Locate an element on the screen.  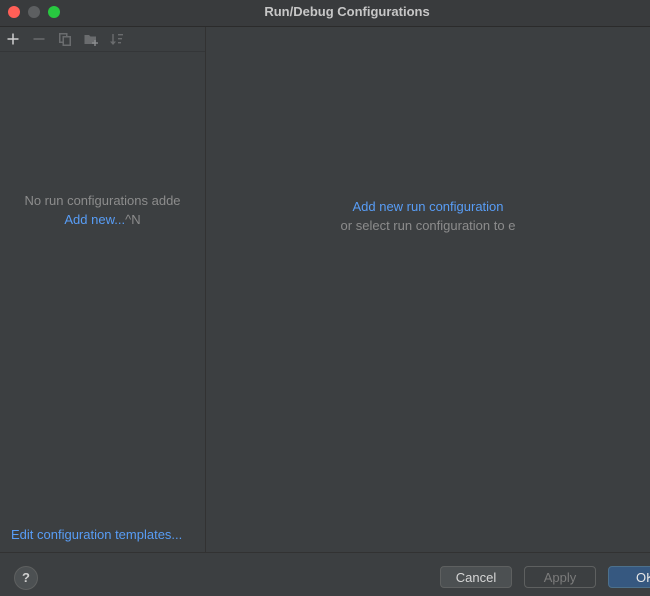
configurations-toolbar is located at coordinates (102, 39).